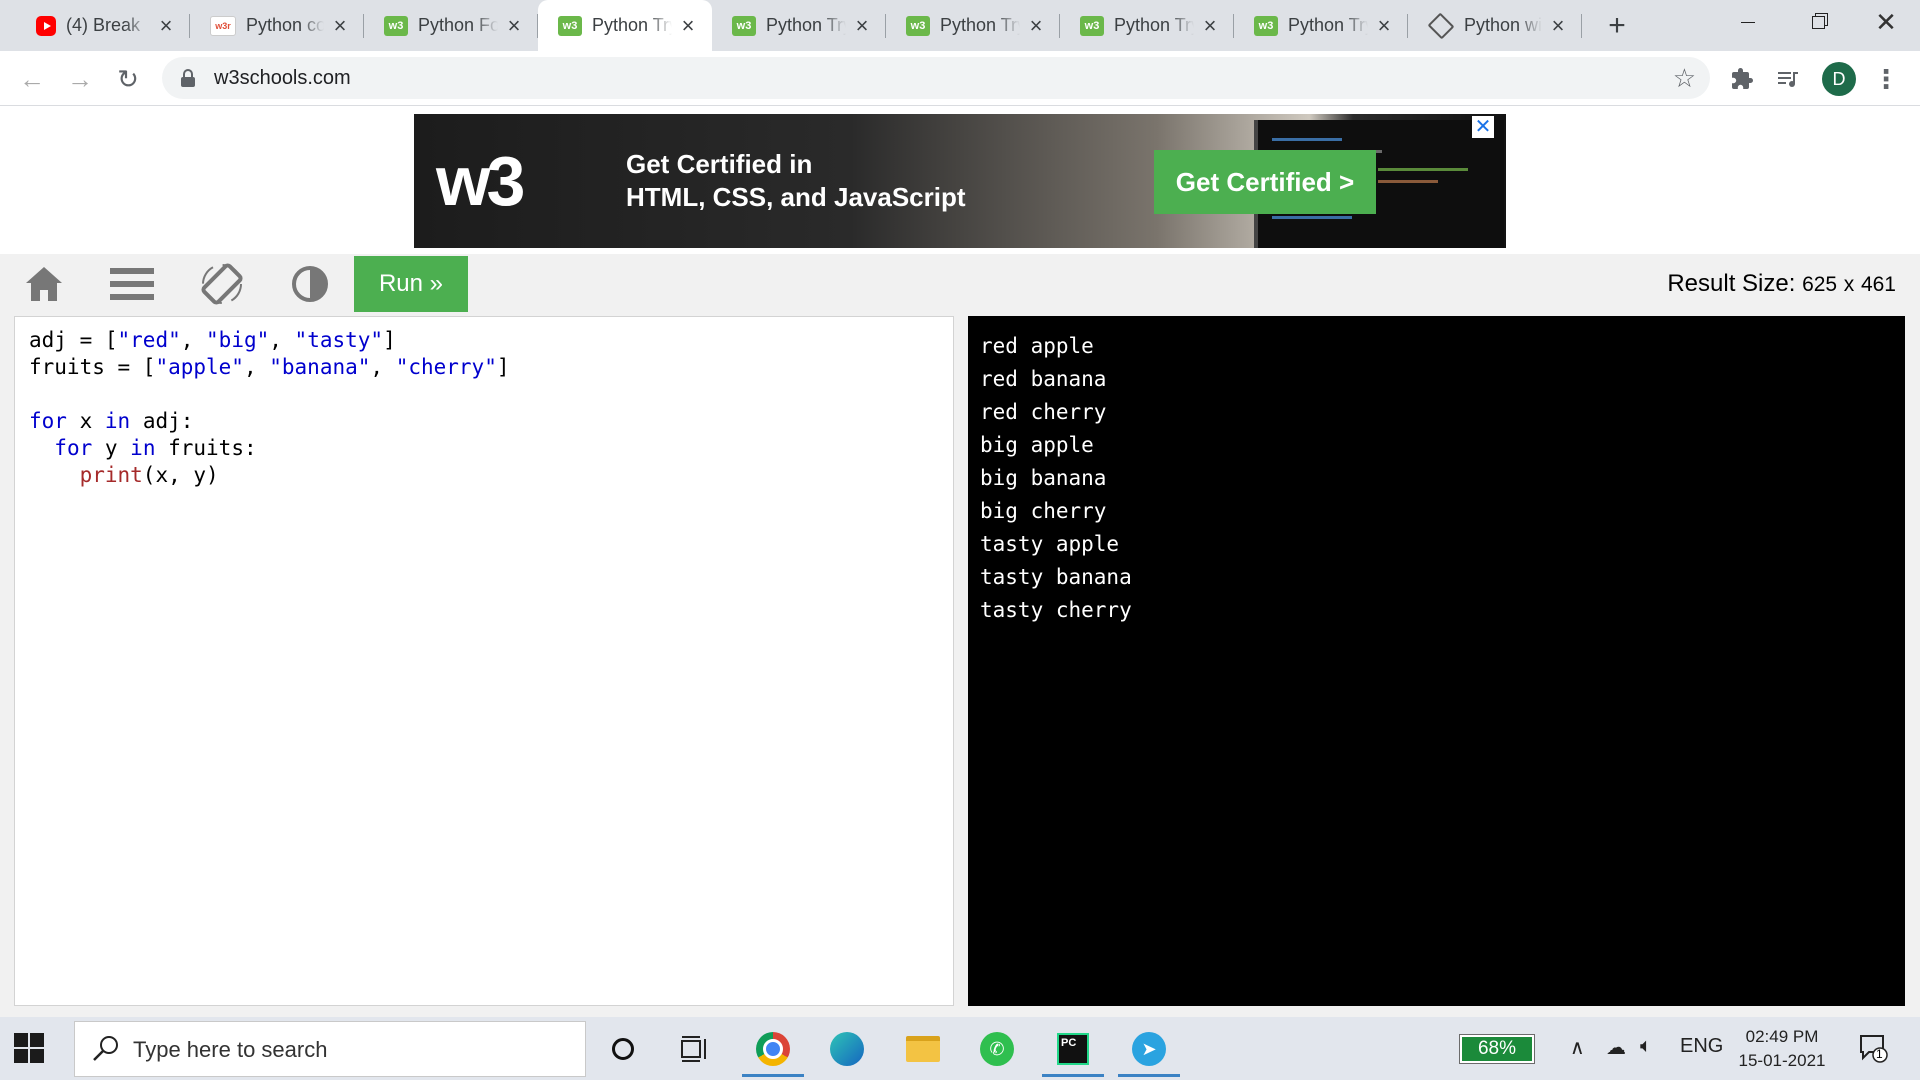 The image size is (1920, 1080). I want to click on new-tab-button: +, so click(1617, 27).